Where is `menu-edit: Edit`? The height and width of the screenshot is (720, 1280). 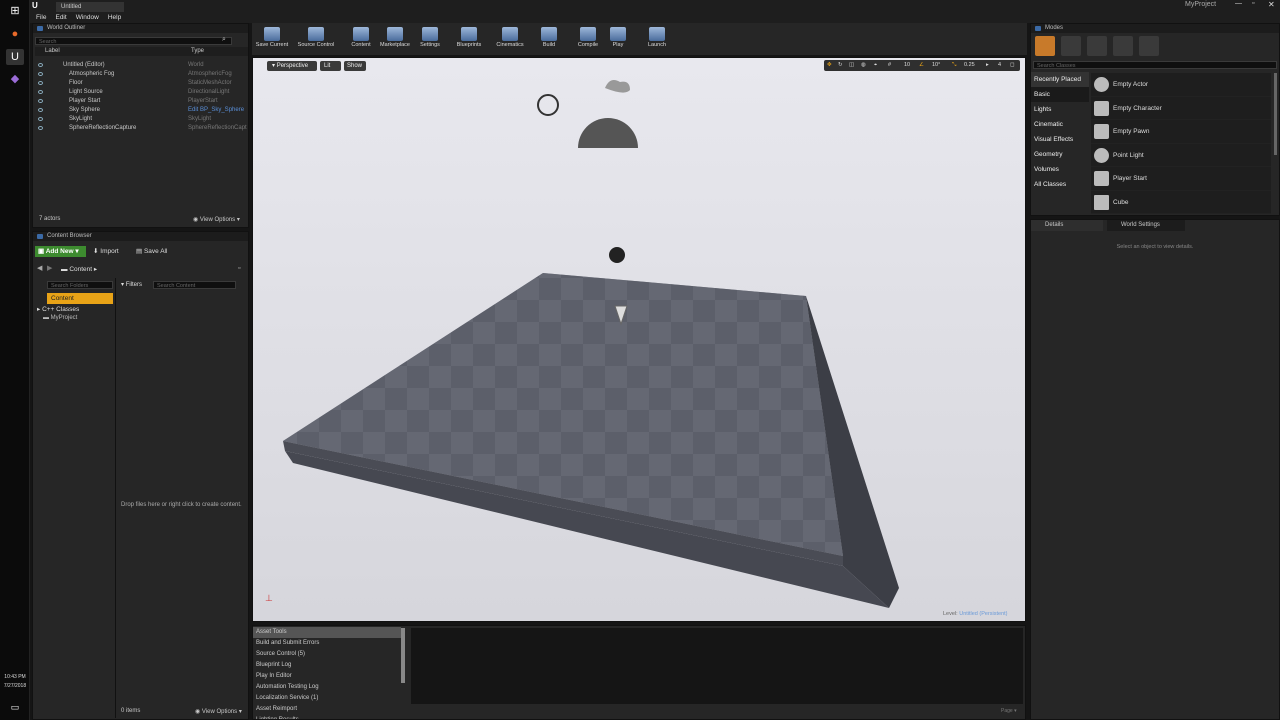 menu-edit: Edit is located at coordinates (60, 17).